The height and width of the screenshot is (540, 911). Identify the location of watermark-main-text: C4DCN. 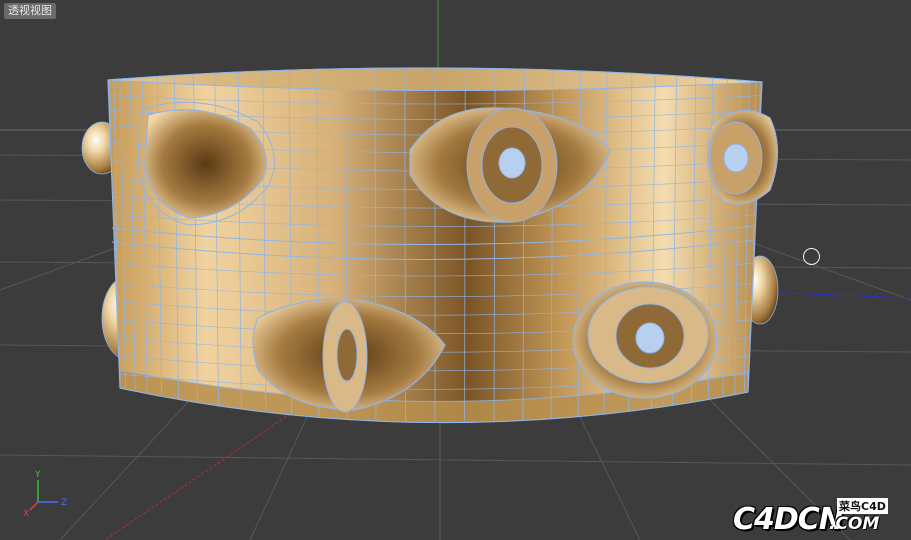
(788, 519).